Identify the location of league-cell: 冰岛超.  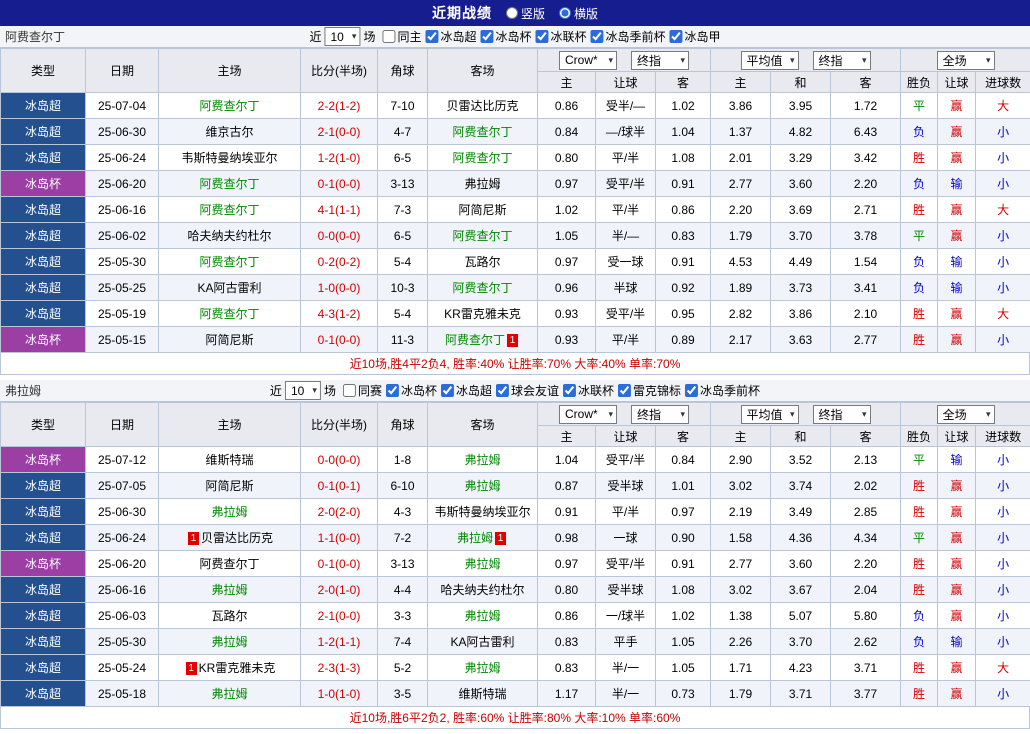
(43, 590).